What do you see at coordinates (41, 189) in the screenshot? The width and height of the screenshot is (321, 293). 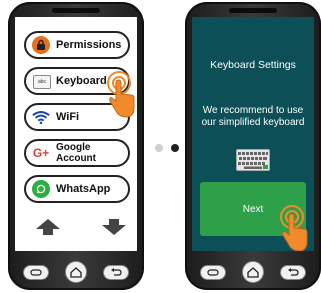 I see `whatsapp-icon` at bounding box center [41, 189].